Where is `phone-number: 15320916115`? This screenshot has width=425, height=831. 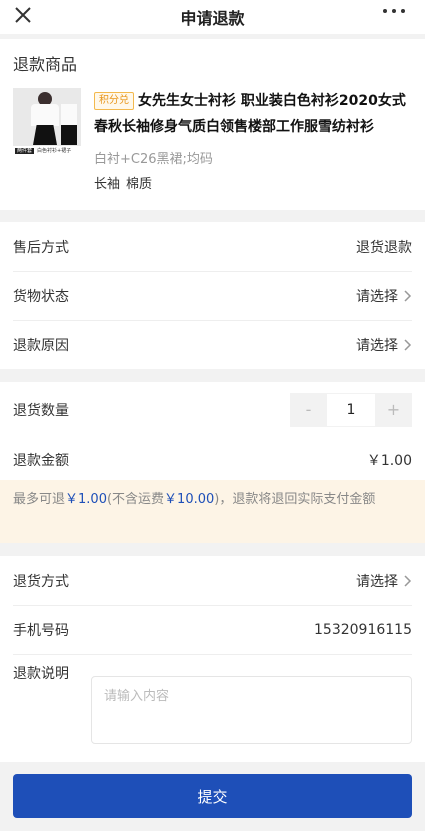 phone-number: 15320916115 is located at coordinates (363, 630).